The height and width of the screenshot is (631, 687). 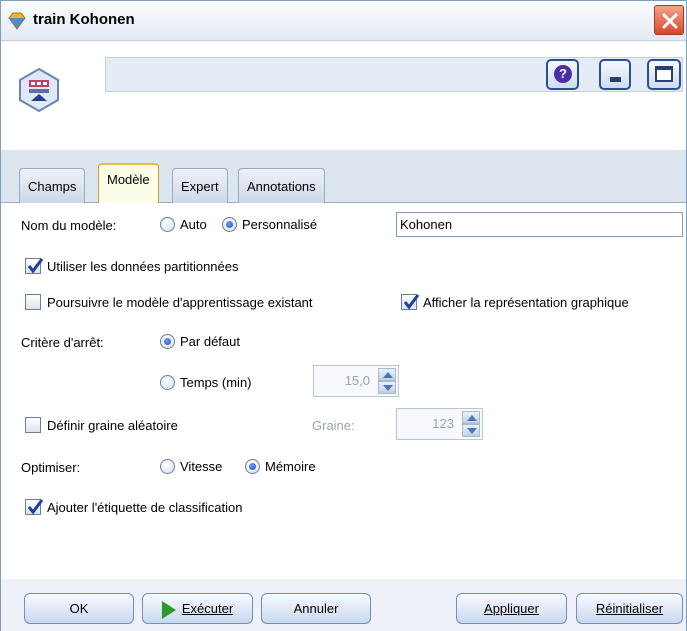 I want to click on continue-training-checkbox, so click(x=33, y=302).